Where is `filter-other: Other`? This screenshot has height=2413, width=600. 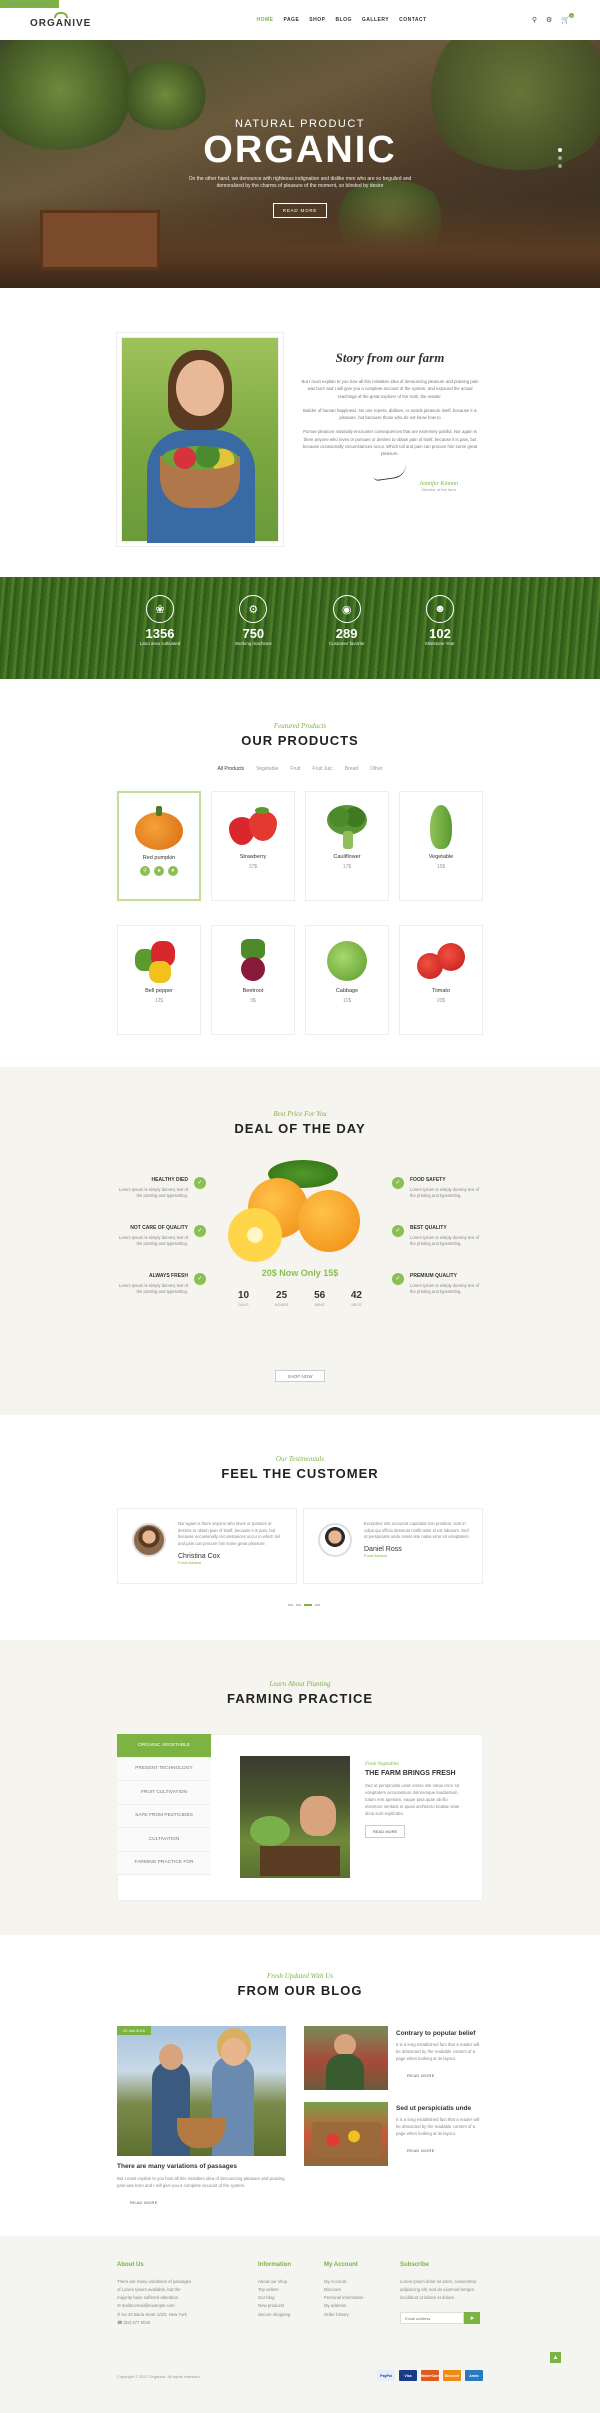 filter-other: Other is located at coordinates (376, 769).